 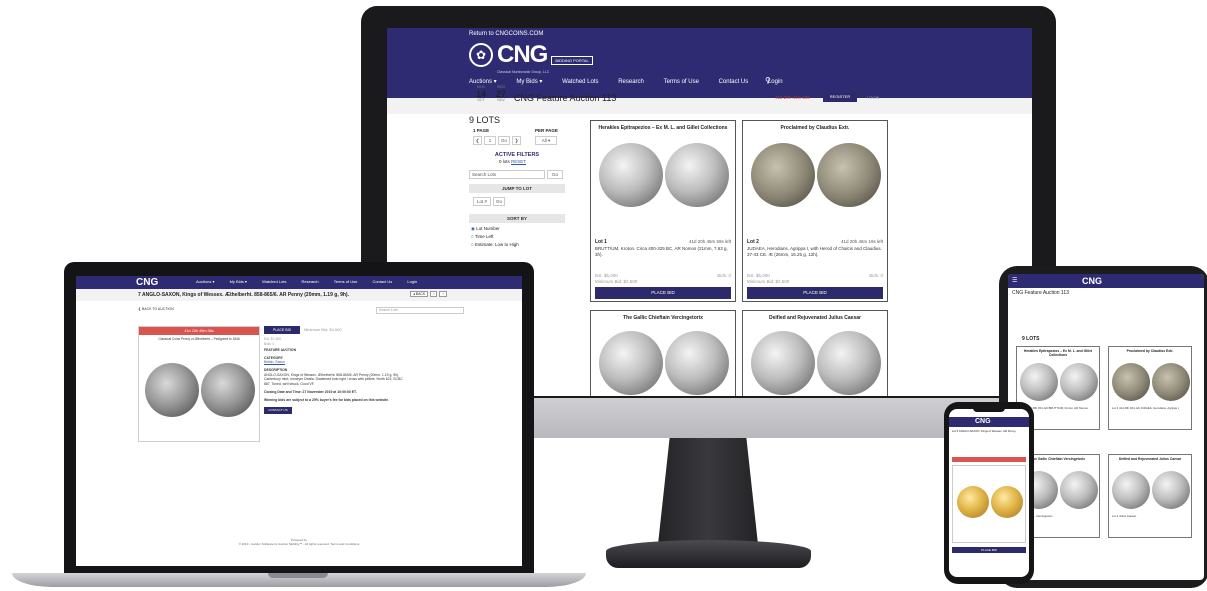 What do you see at coordinates (522, 54) in the screenshot?
I see `logo-text: CNG` at bounding box center [522, 54].